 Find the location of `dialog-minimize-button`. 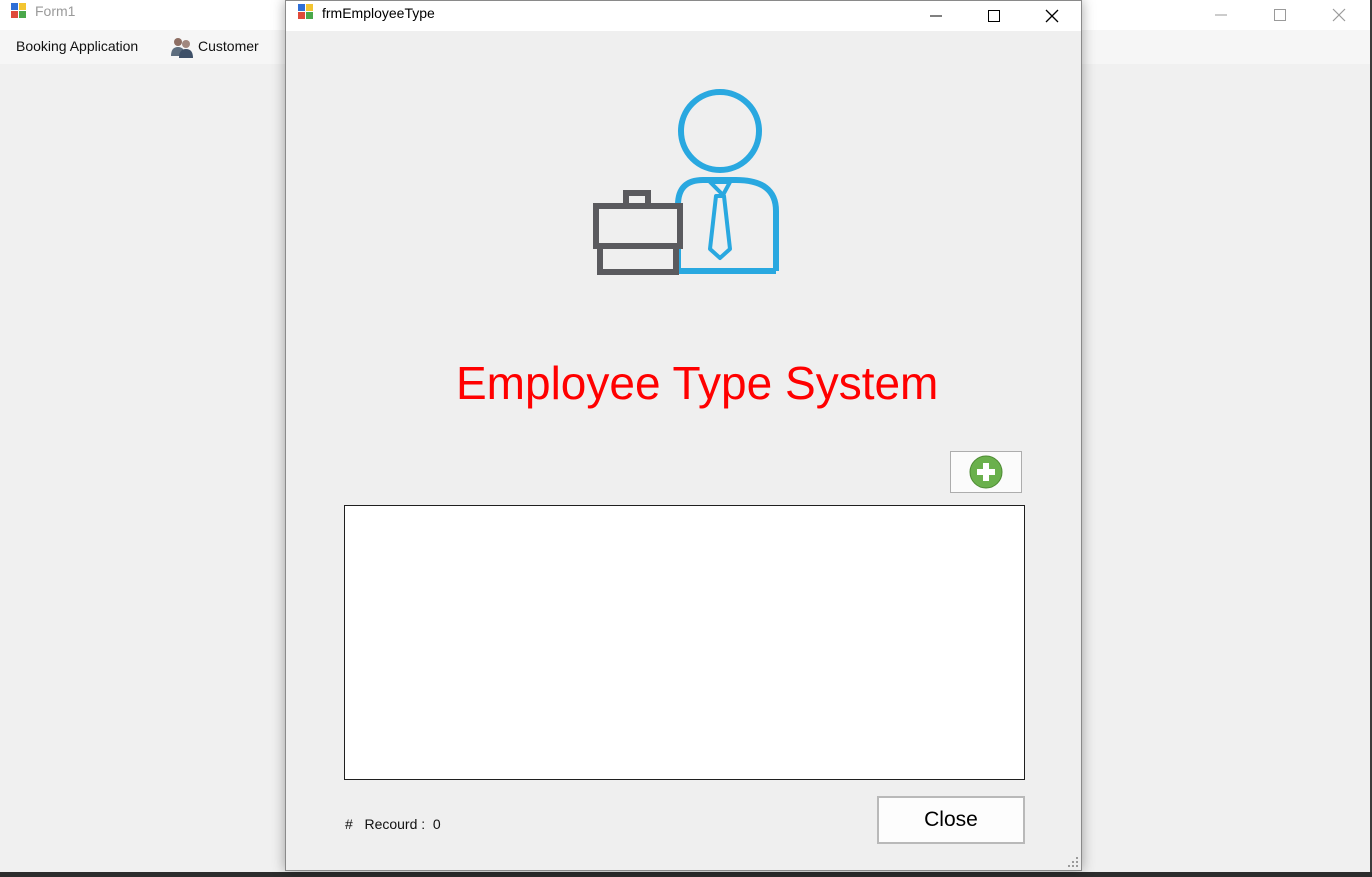

dialog-minimize-button is located at coordinates (936, 16).